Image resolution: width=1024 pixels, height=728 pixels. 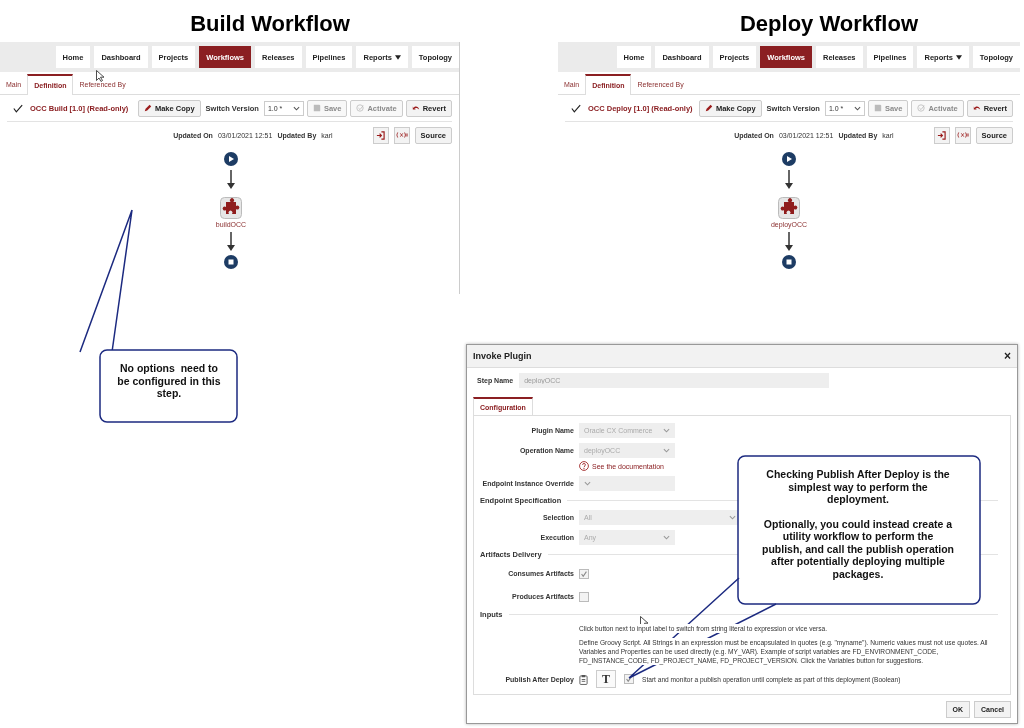 I want to click on text-mode-button: T, so click(x=606, y=679).